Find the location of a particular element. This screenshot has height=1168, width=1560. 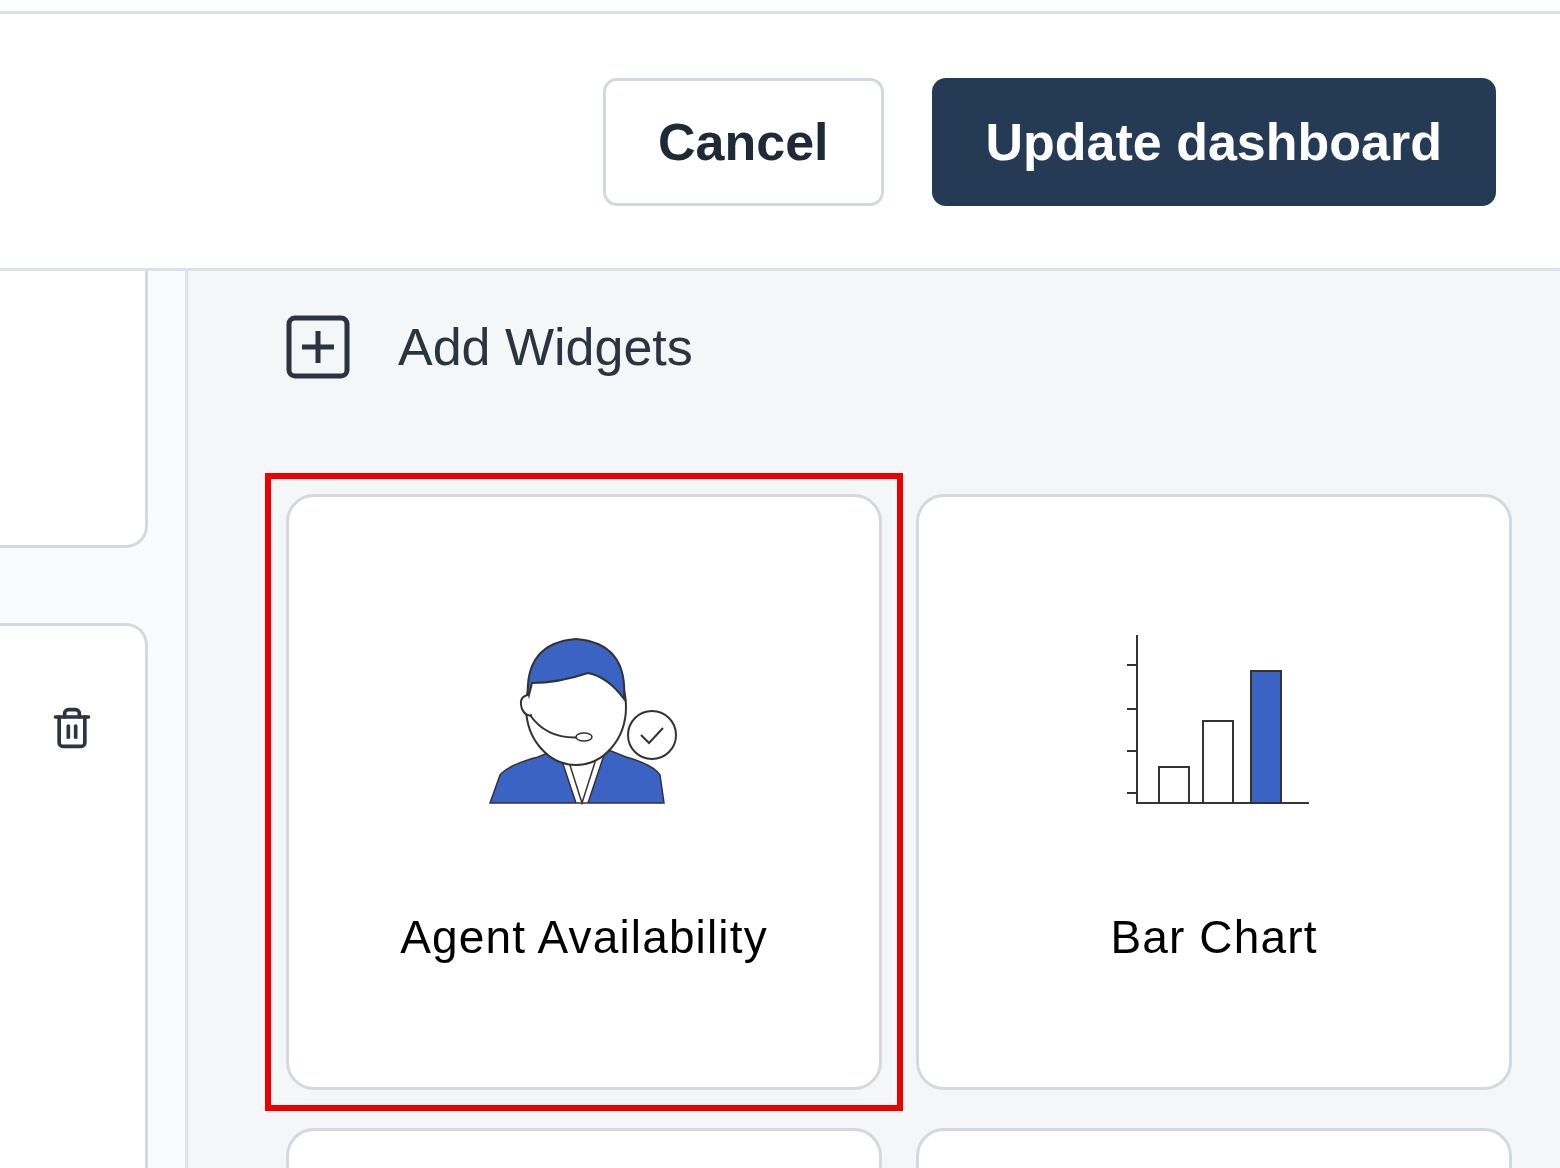

support-agent-icon is located at coordinates (584, 722).